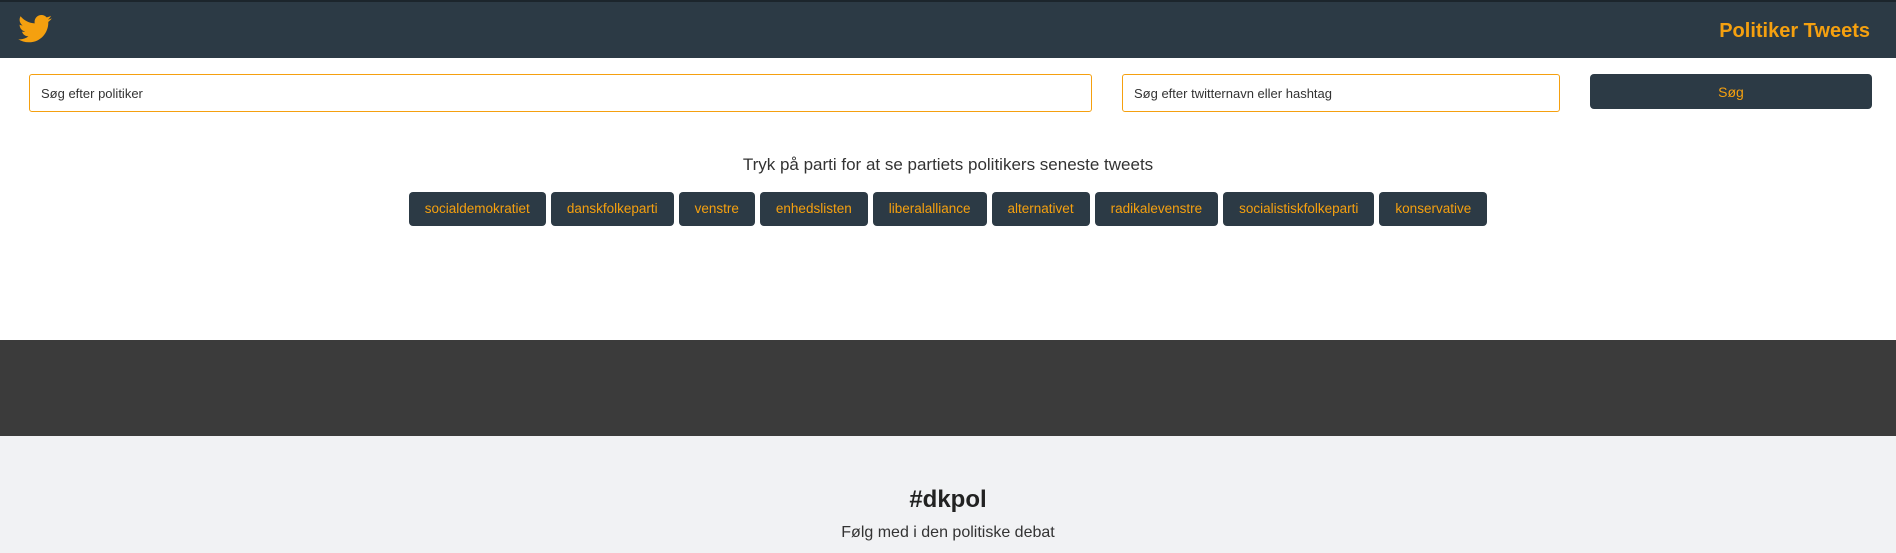 The height and width of the screenshot is (553, 1896). What do you see at coordinates (477, 209) in the screenshot?
I see `party-button-socialdemokratiet: socialdemokratiet` at bounding box center [477, 209].